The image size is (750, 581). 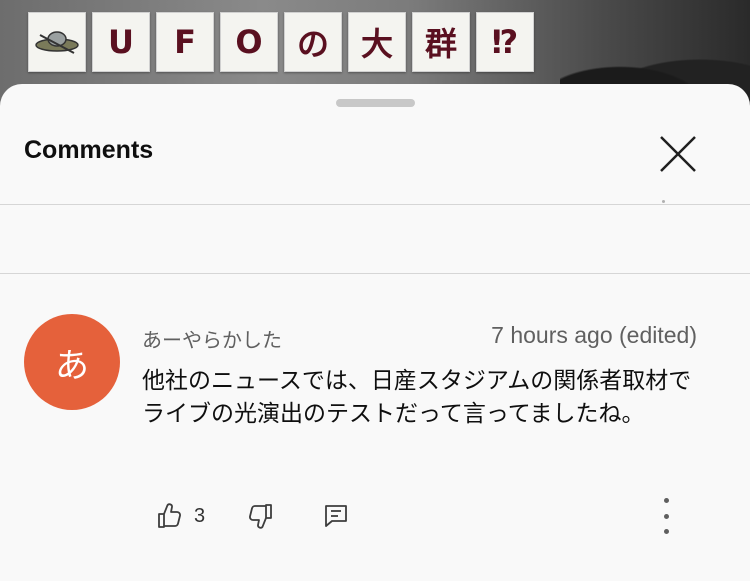 I want to click on comment-author: あーやらかした, so click(x=212, y=338).